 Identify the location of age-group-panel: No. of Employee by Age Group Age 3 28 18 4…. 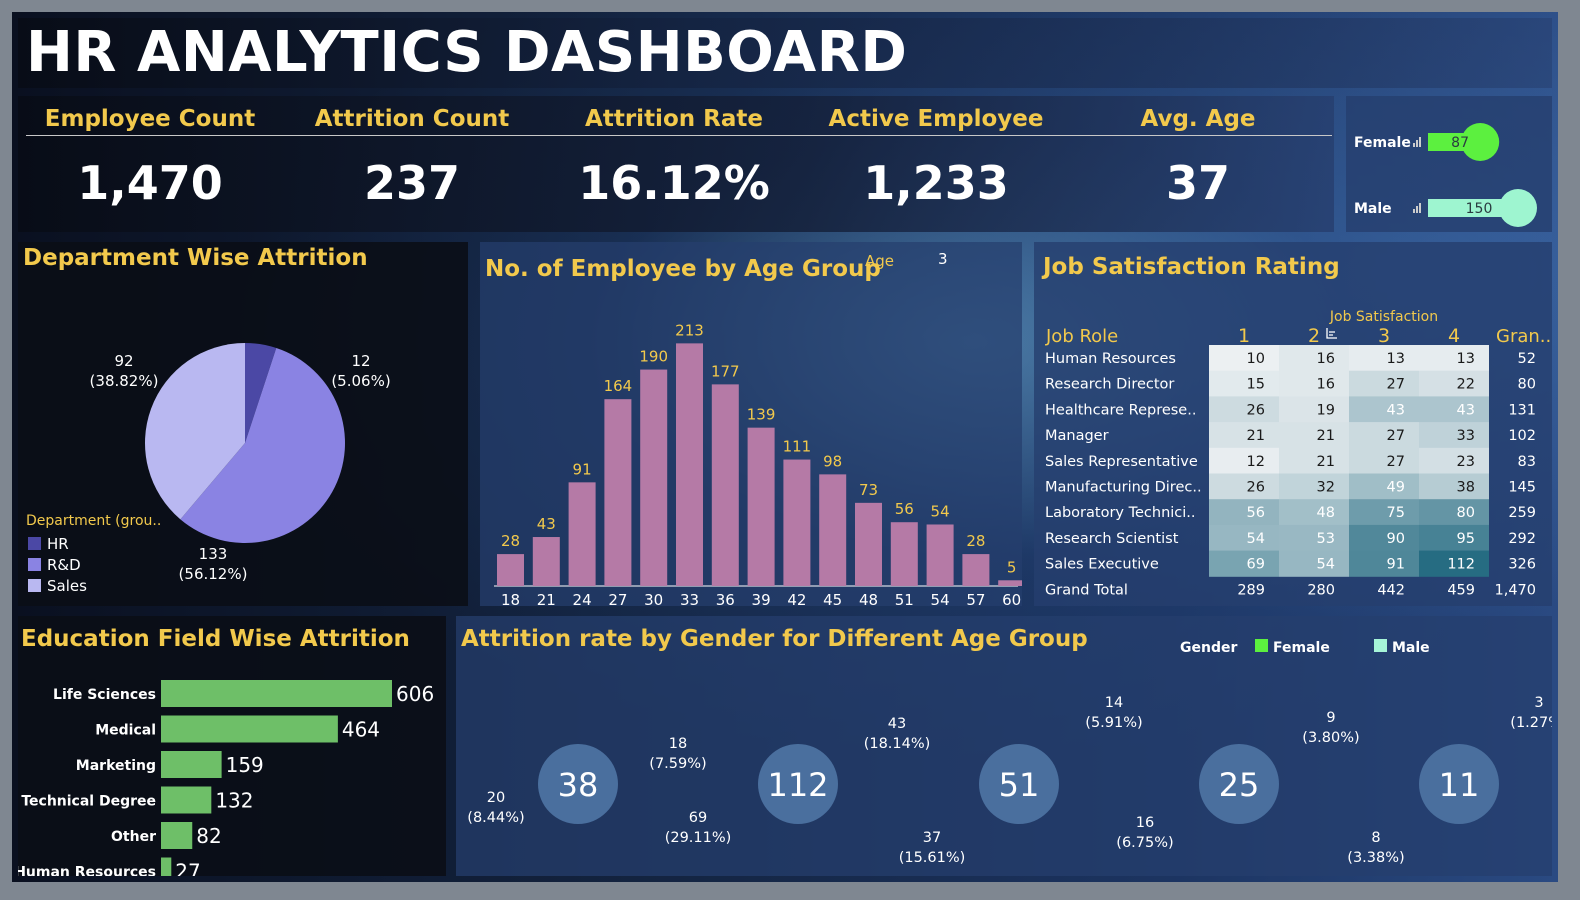
(751, 424).